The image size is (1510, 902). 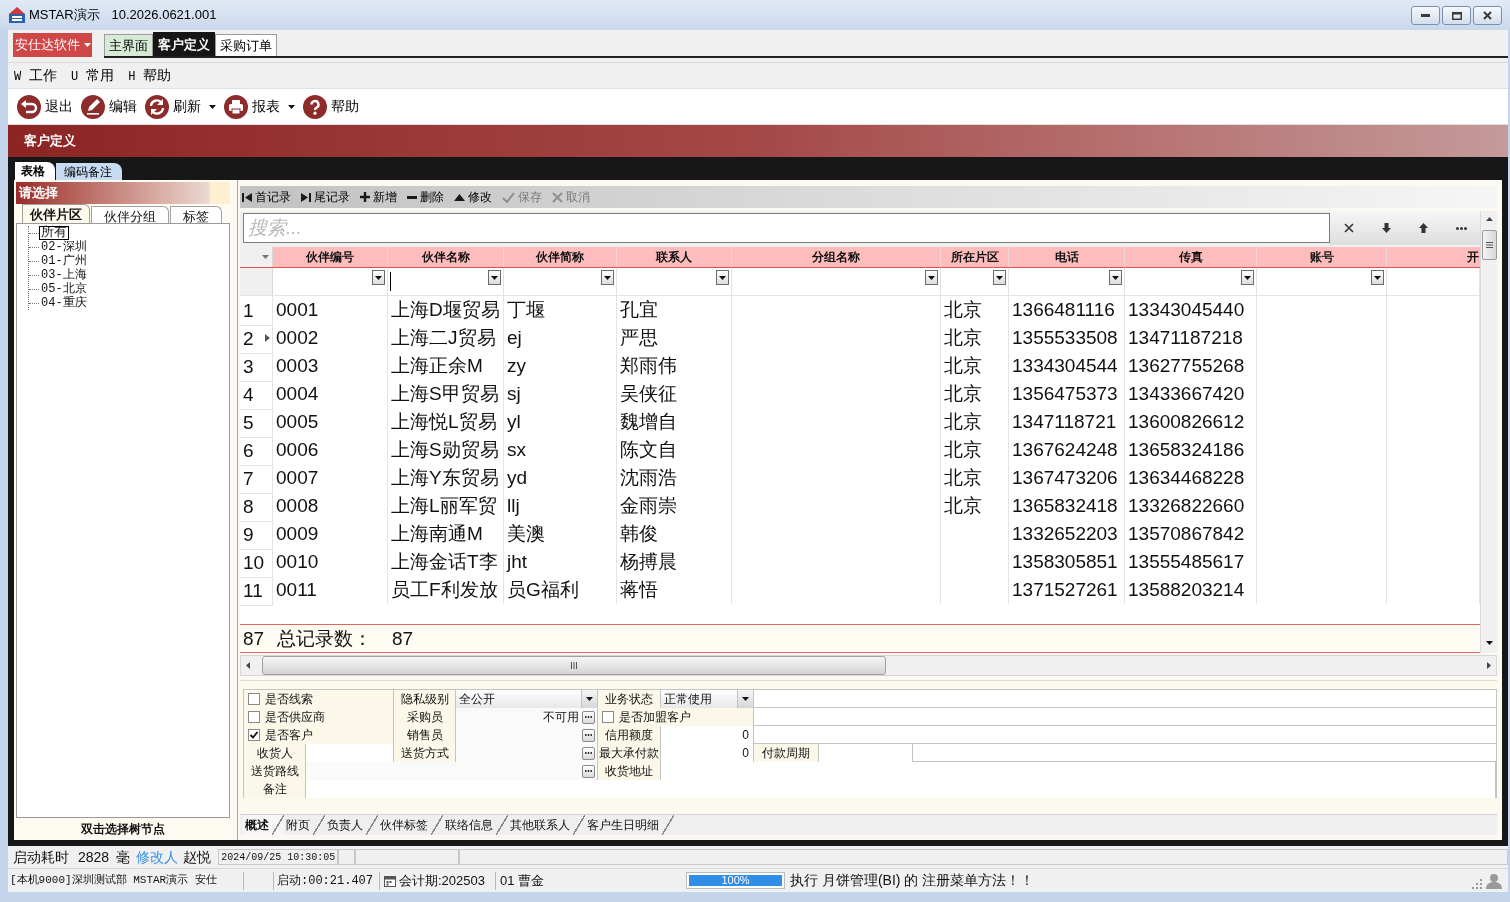 I want to click on grid-toolbar-button: 首记录, so click(x=266, y=197).